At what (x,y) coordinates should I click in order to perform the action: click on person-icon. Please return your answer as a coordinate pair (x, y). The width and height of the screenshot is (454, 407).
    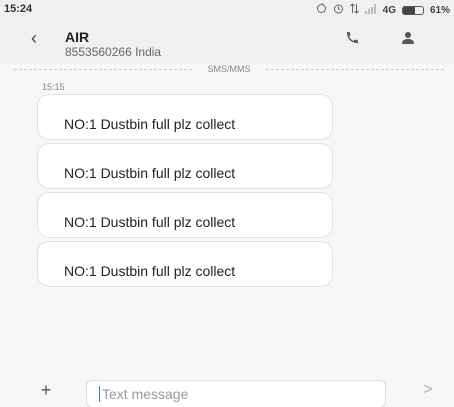
    Looking at the image, I should click on (408, 38).